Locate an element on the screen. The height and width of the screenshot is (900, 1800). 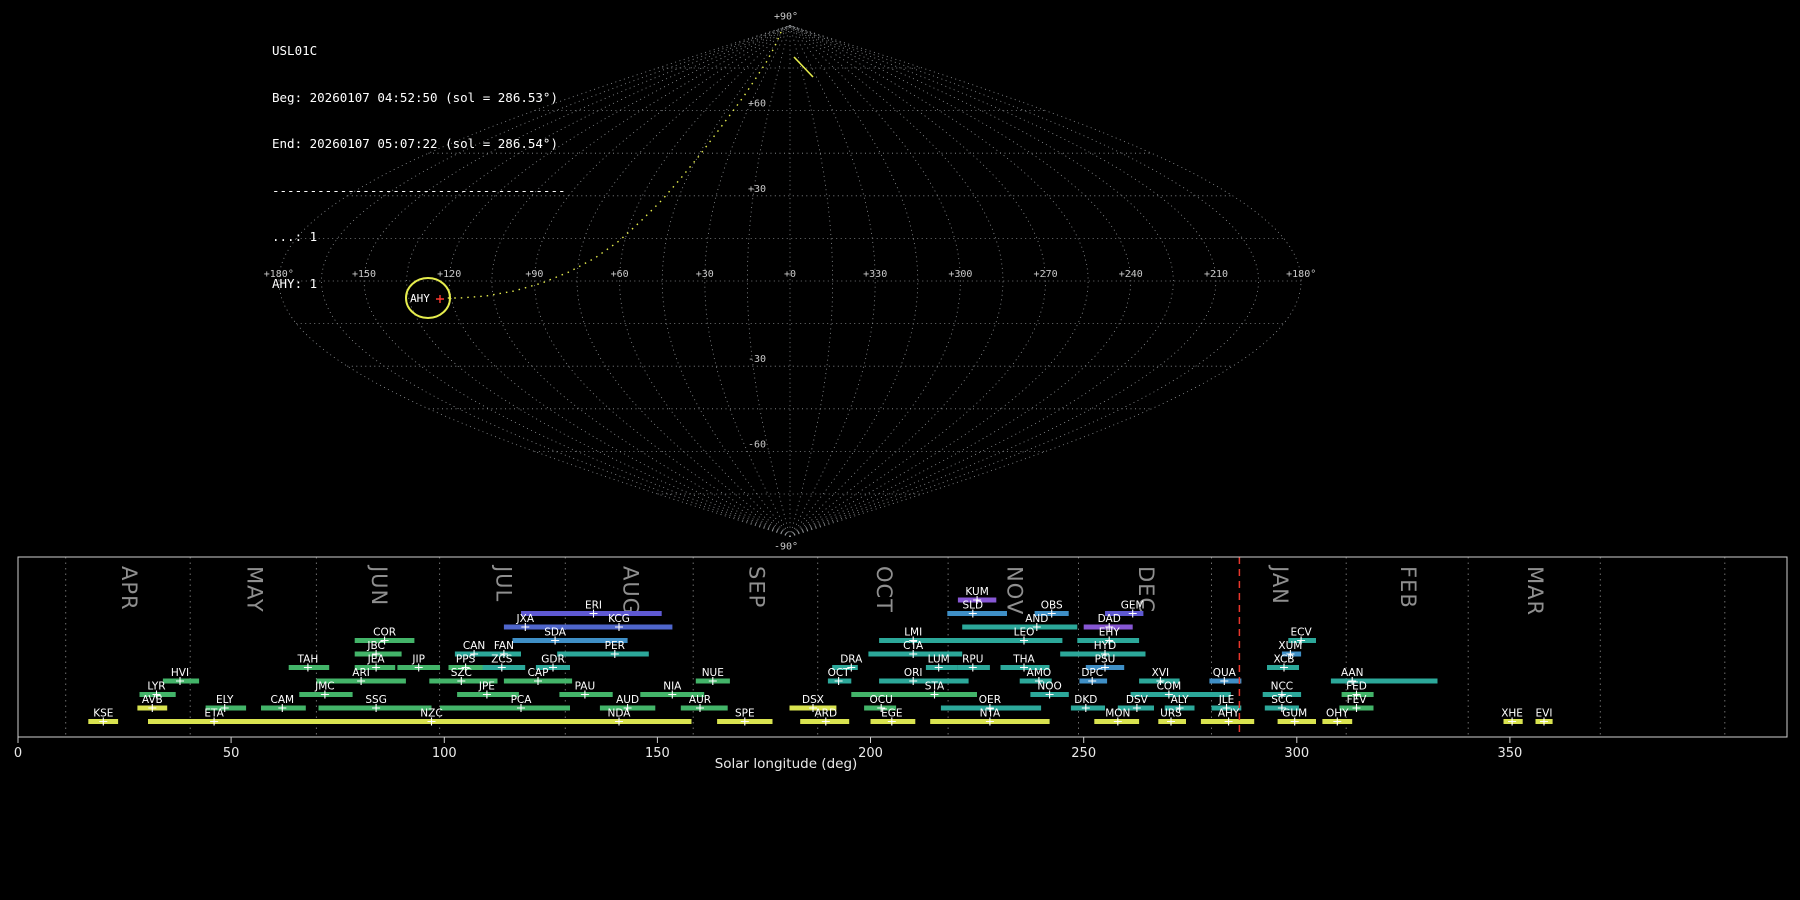
shower-bar-LEO is located at coordinates (1019, 640).